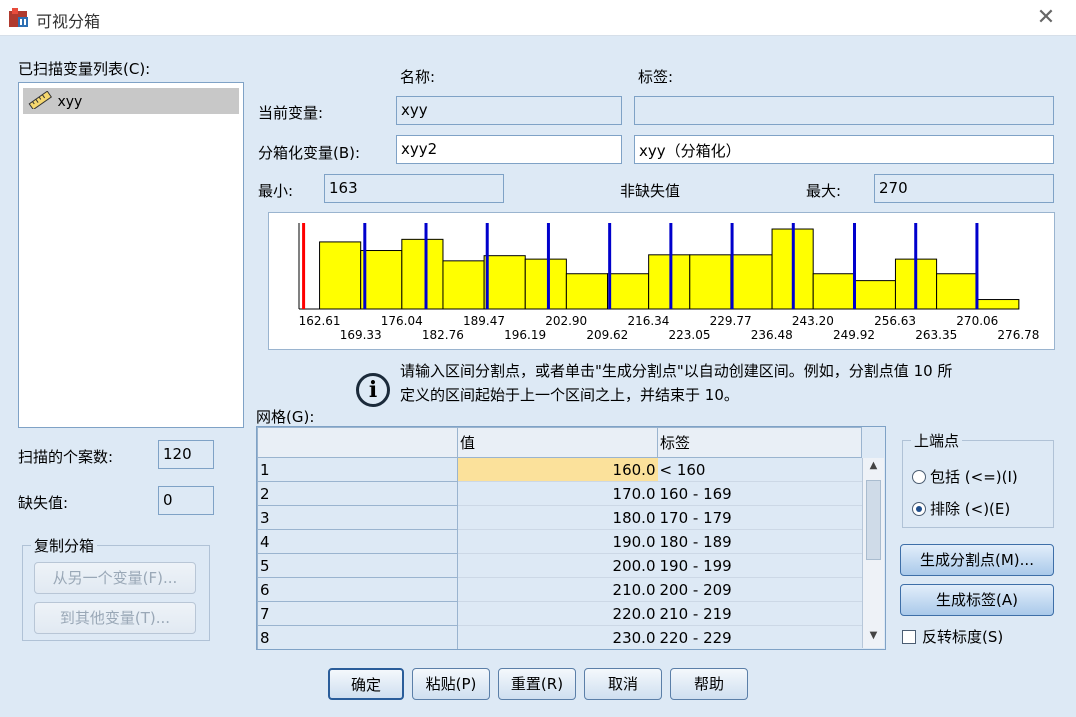  What do you see at coordinates (373, 390) in the screenshot?
I see `info-icon: i` at bounding box center [373, 390].